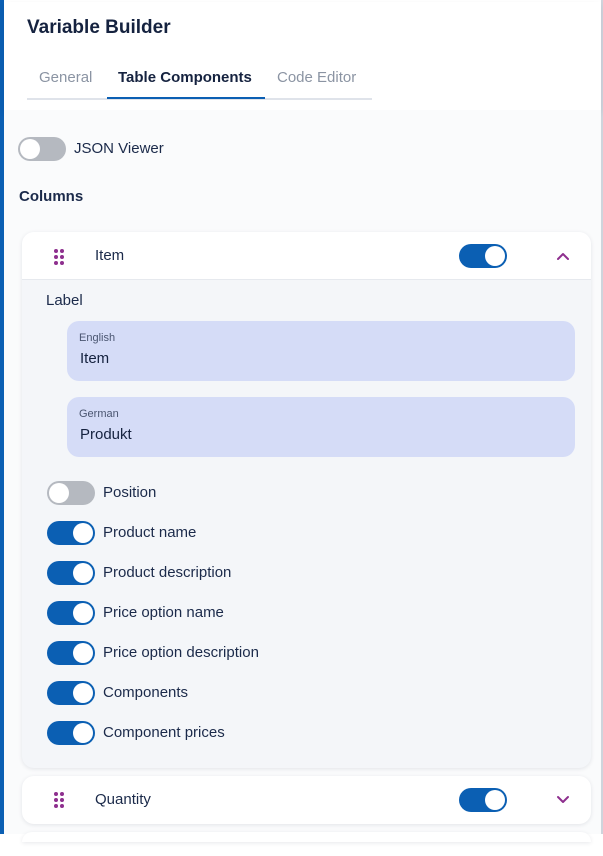  What do you see at coordinates (316, 84) in the screenshot?
I see `tab-code-editor: Code Editor` at bounding box center [316, 84].